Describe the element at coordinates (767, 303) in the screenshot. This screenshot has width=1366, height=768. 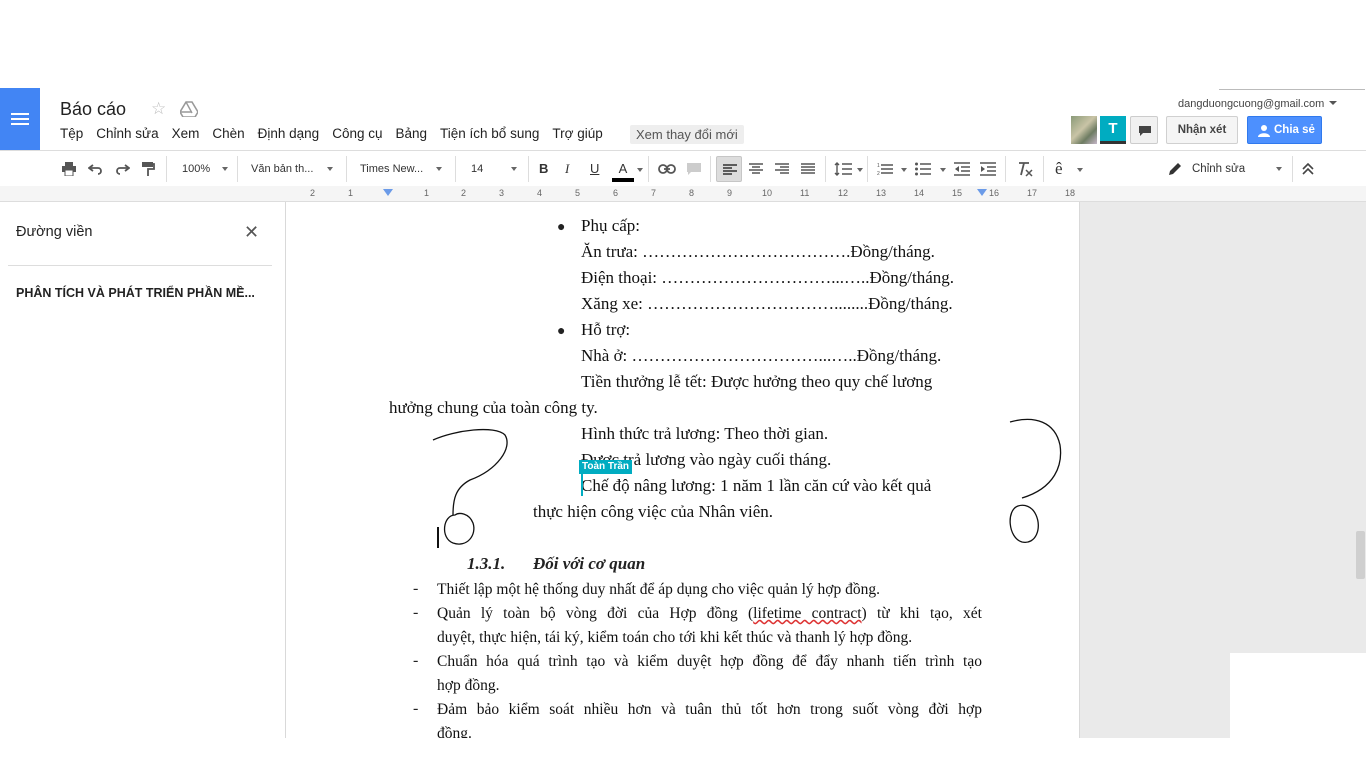
I see `doc-paragraph: Xăng xe: ……………………………........Đồng/tháng.` at that location.